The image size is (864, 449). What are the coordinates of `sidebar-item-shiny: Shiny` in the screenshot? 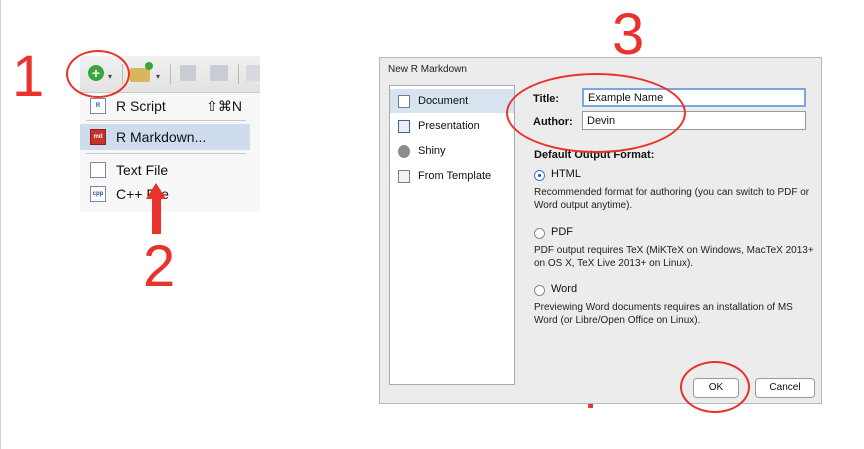 It's located at (452, 151).